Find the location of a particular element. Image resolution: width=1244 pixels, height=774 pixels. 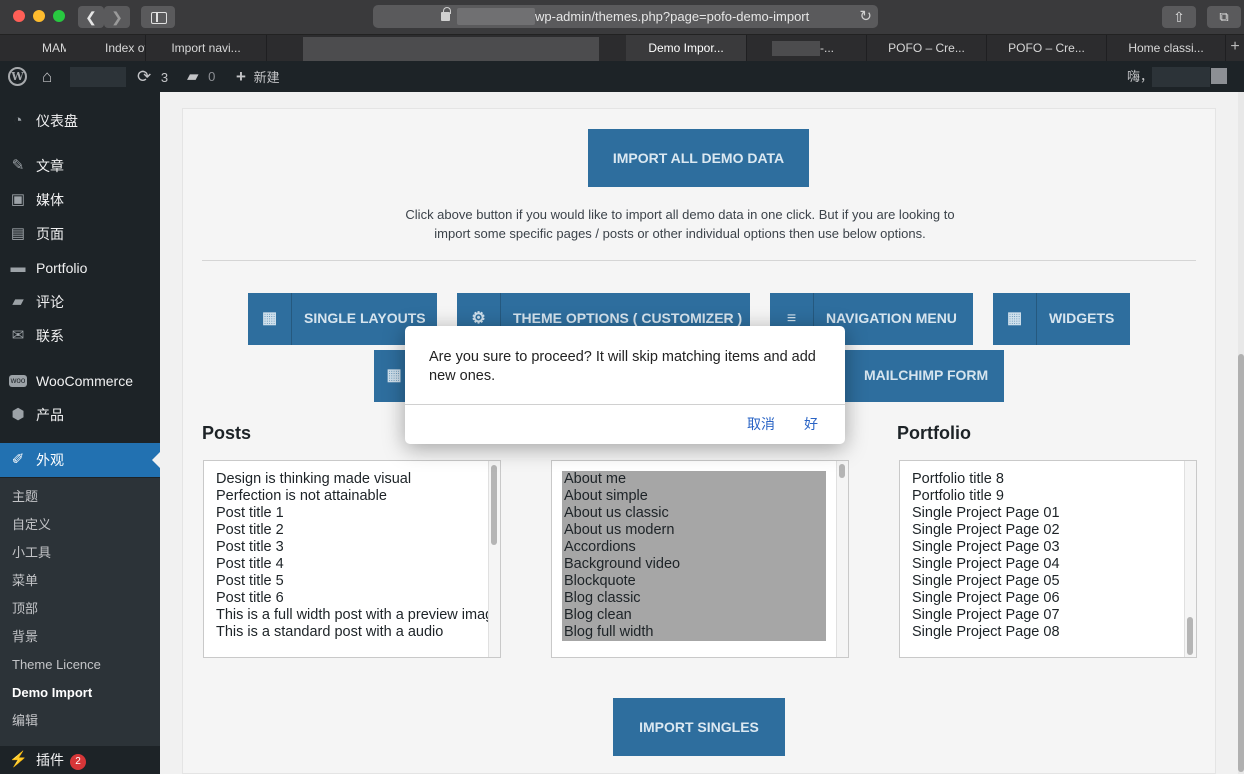

list-item: Post title 1 is located at coordinates (358, 513).